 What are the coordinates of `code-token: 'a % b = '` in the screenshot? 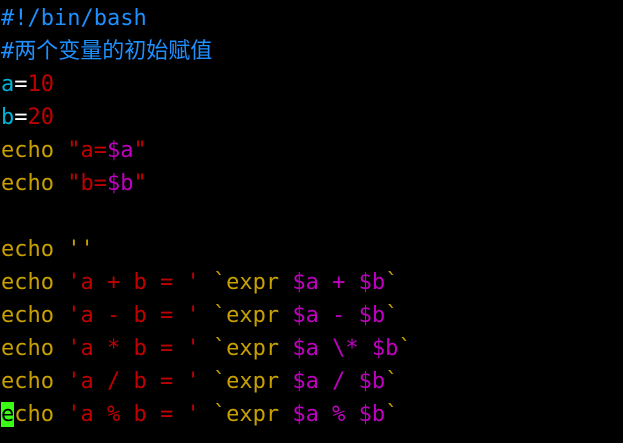 It's located at (133, 414).